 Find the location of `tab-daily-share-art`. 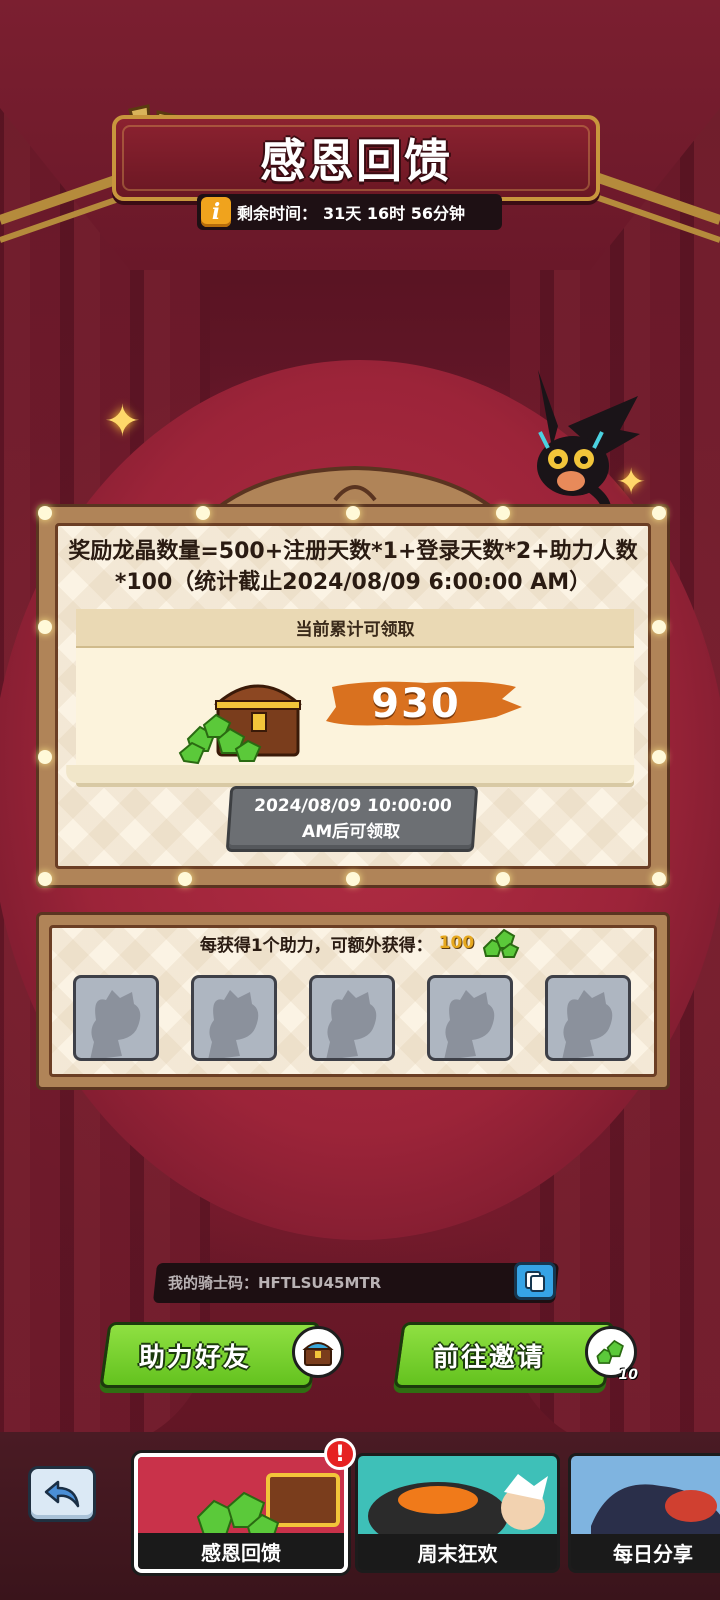

tab-daily-share-art is located at coordinates (645, 1498).